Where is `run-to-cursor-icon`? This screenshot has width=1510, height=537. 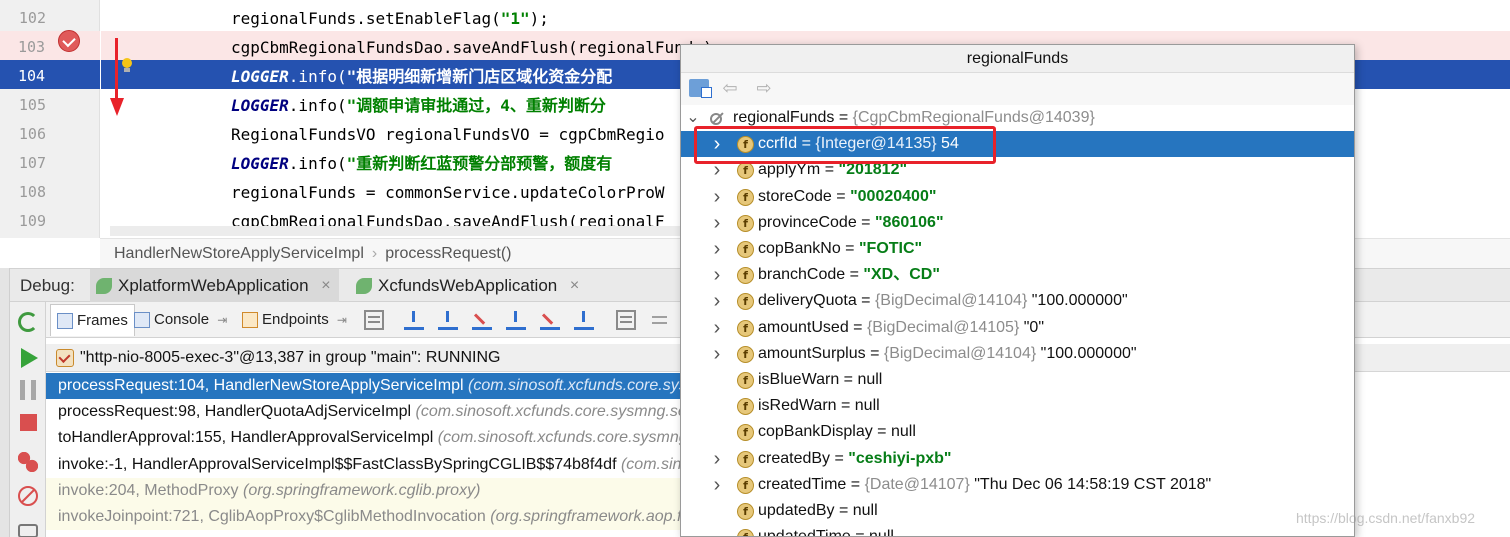 run-to-cursor-icon is located at coordinates (584, 320).